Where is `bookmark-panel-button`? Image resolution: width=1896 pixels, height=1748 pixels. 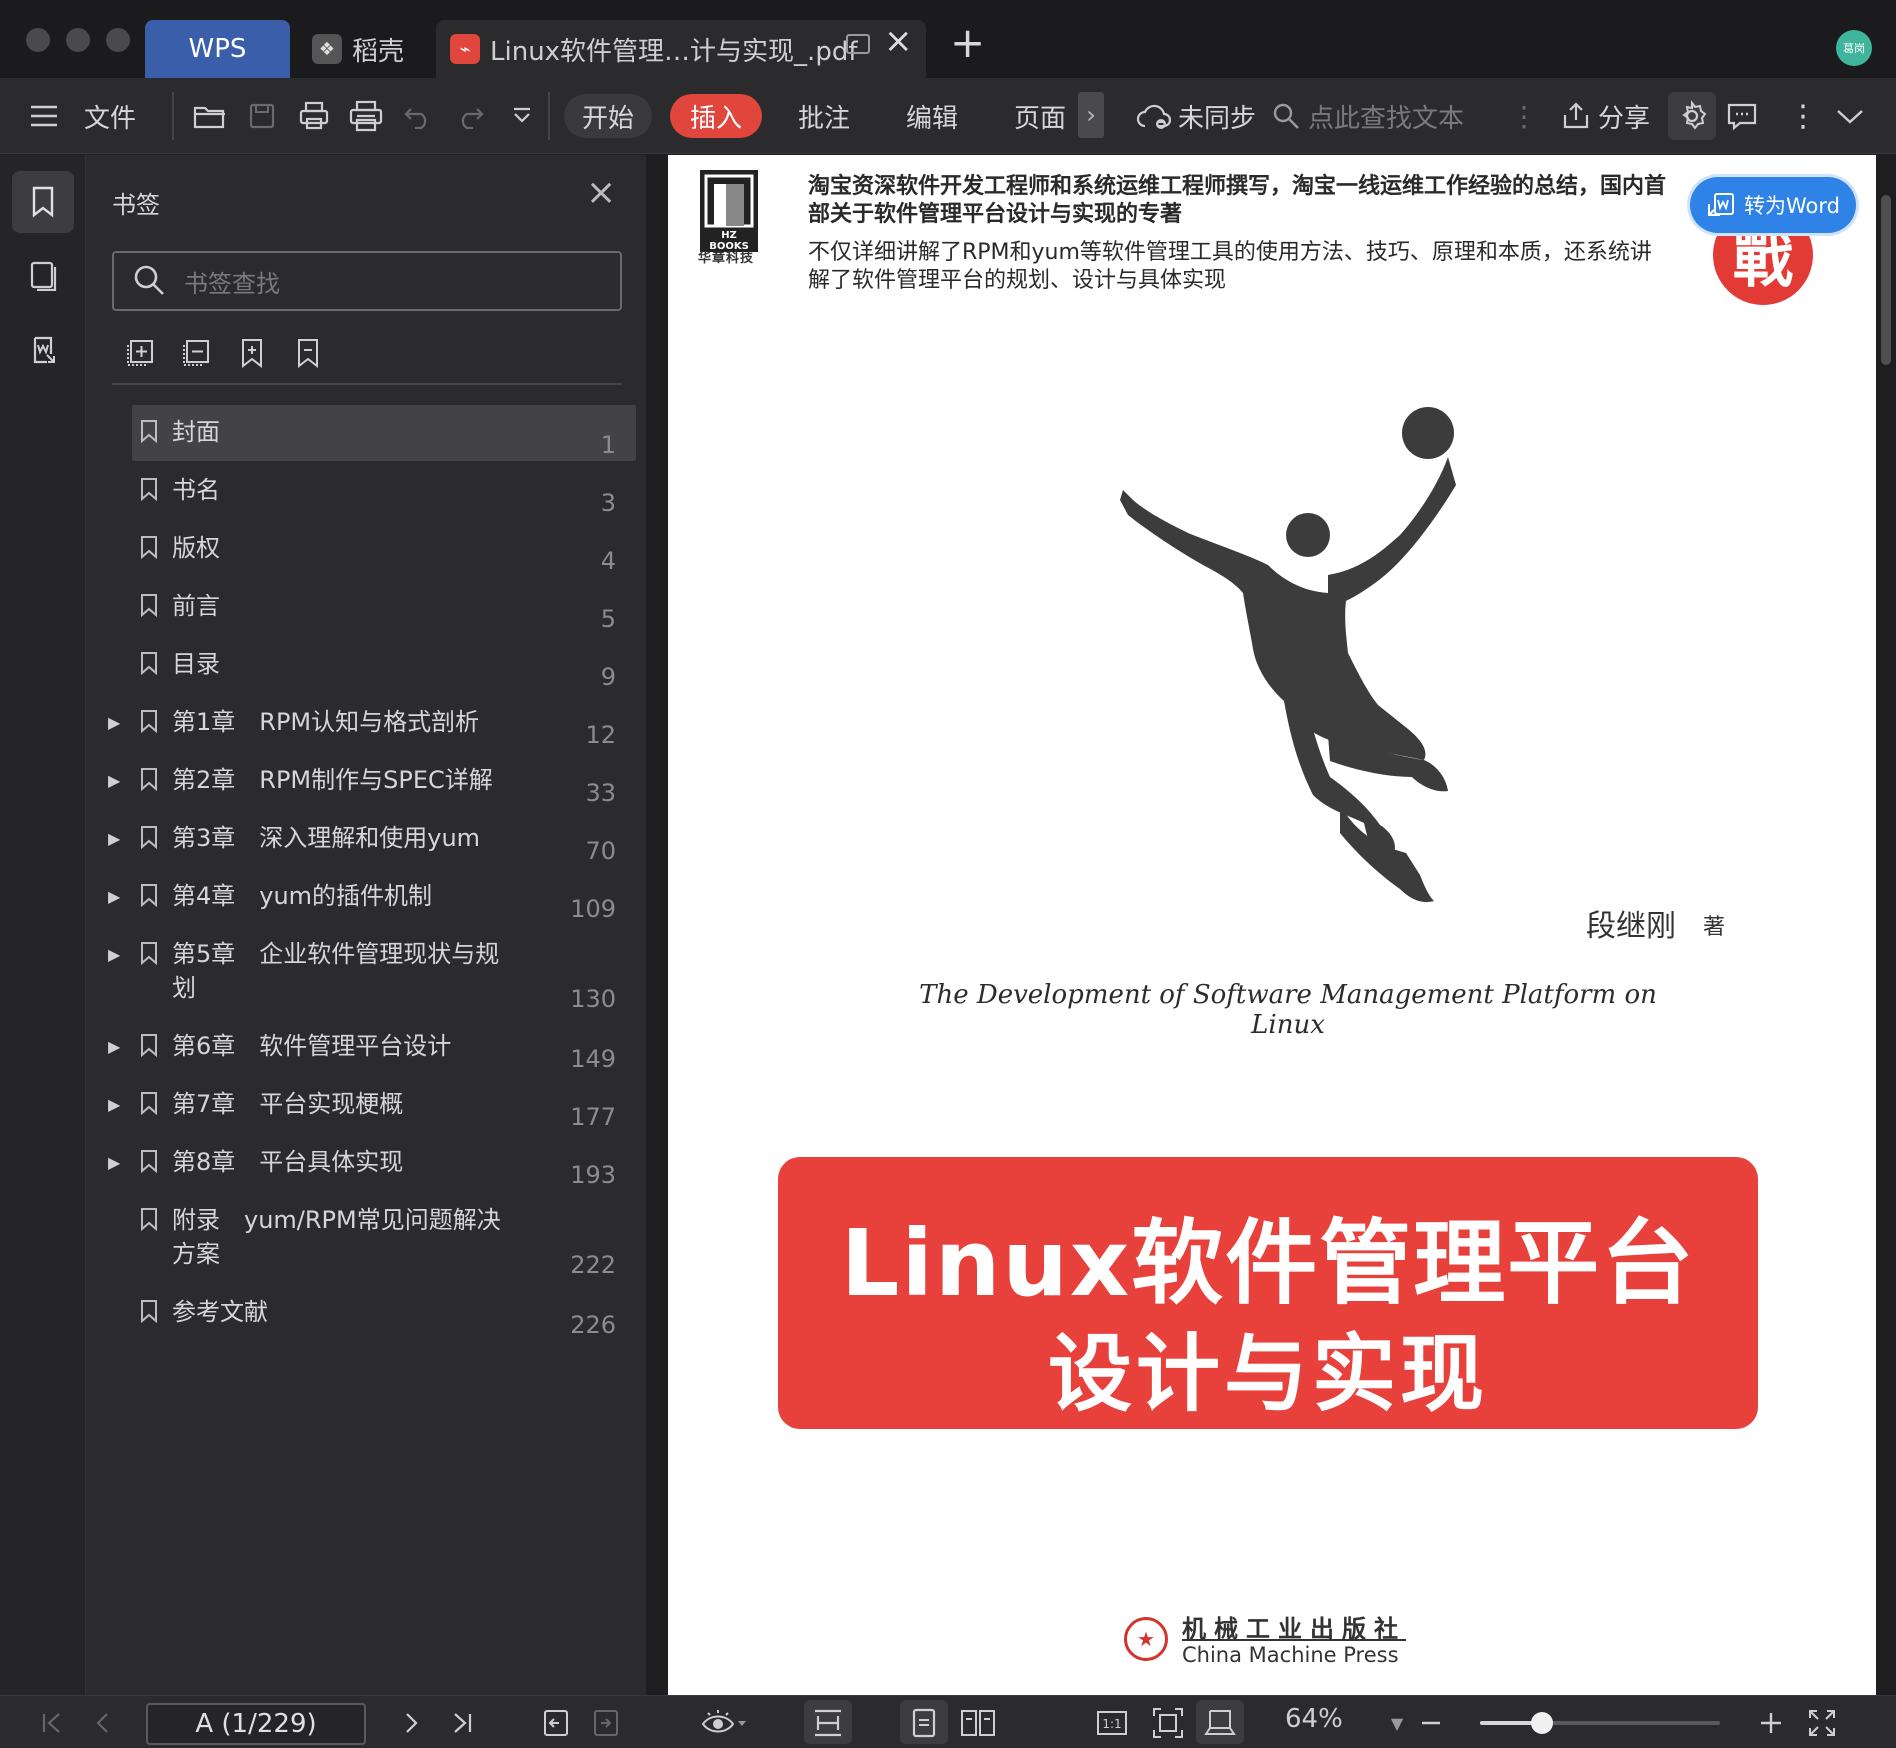 bookmark-panel-button is located at coordinates (43, 202).